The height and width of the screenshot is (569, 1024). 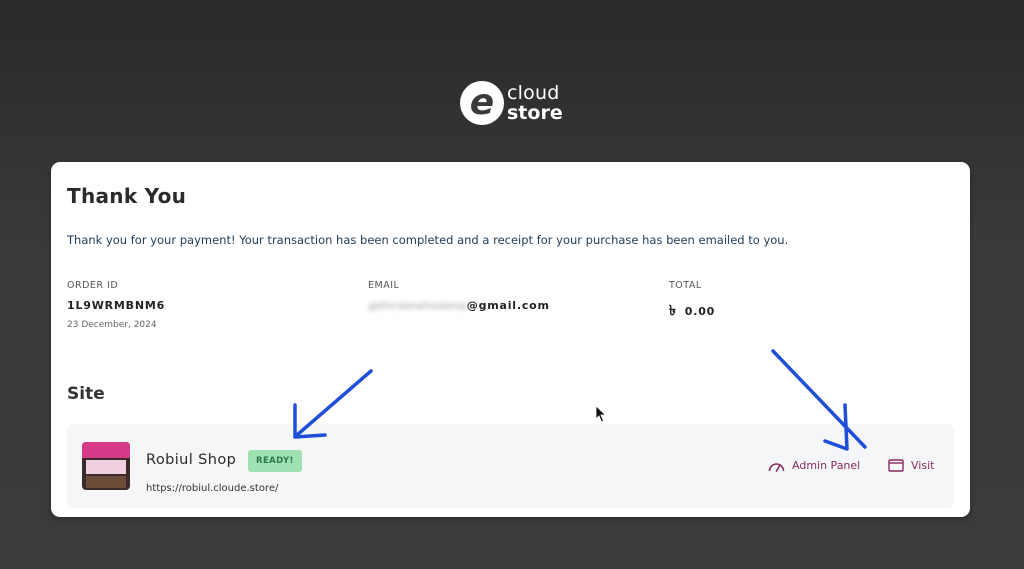 I want to click on email-value: gethcolerwhoolersd@gmail.com, so click(x=459, y=305).